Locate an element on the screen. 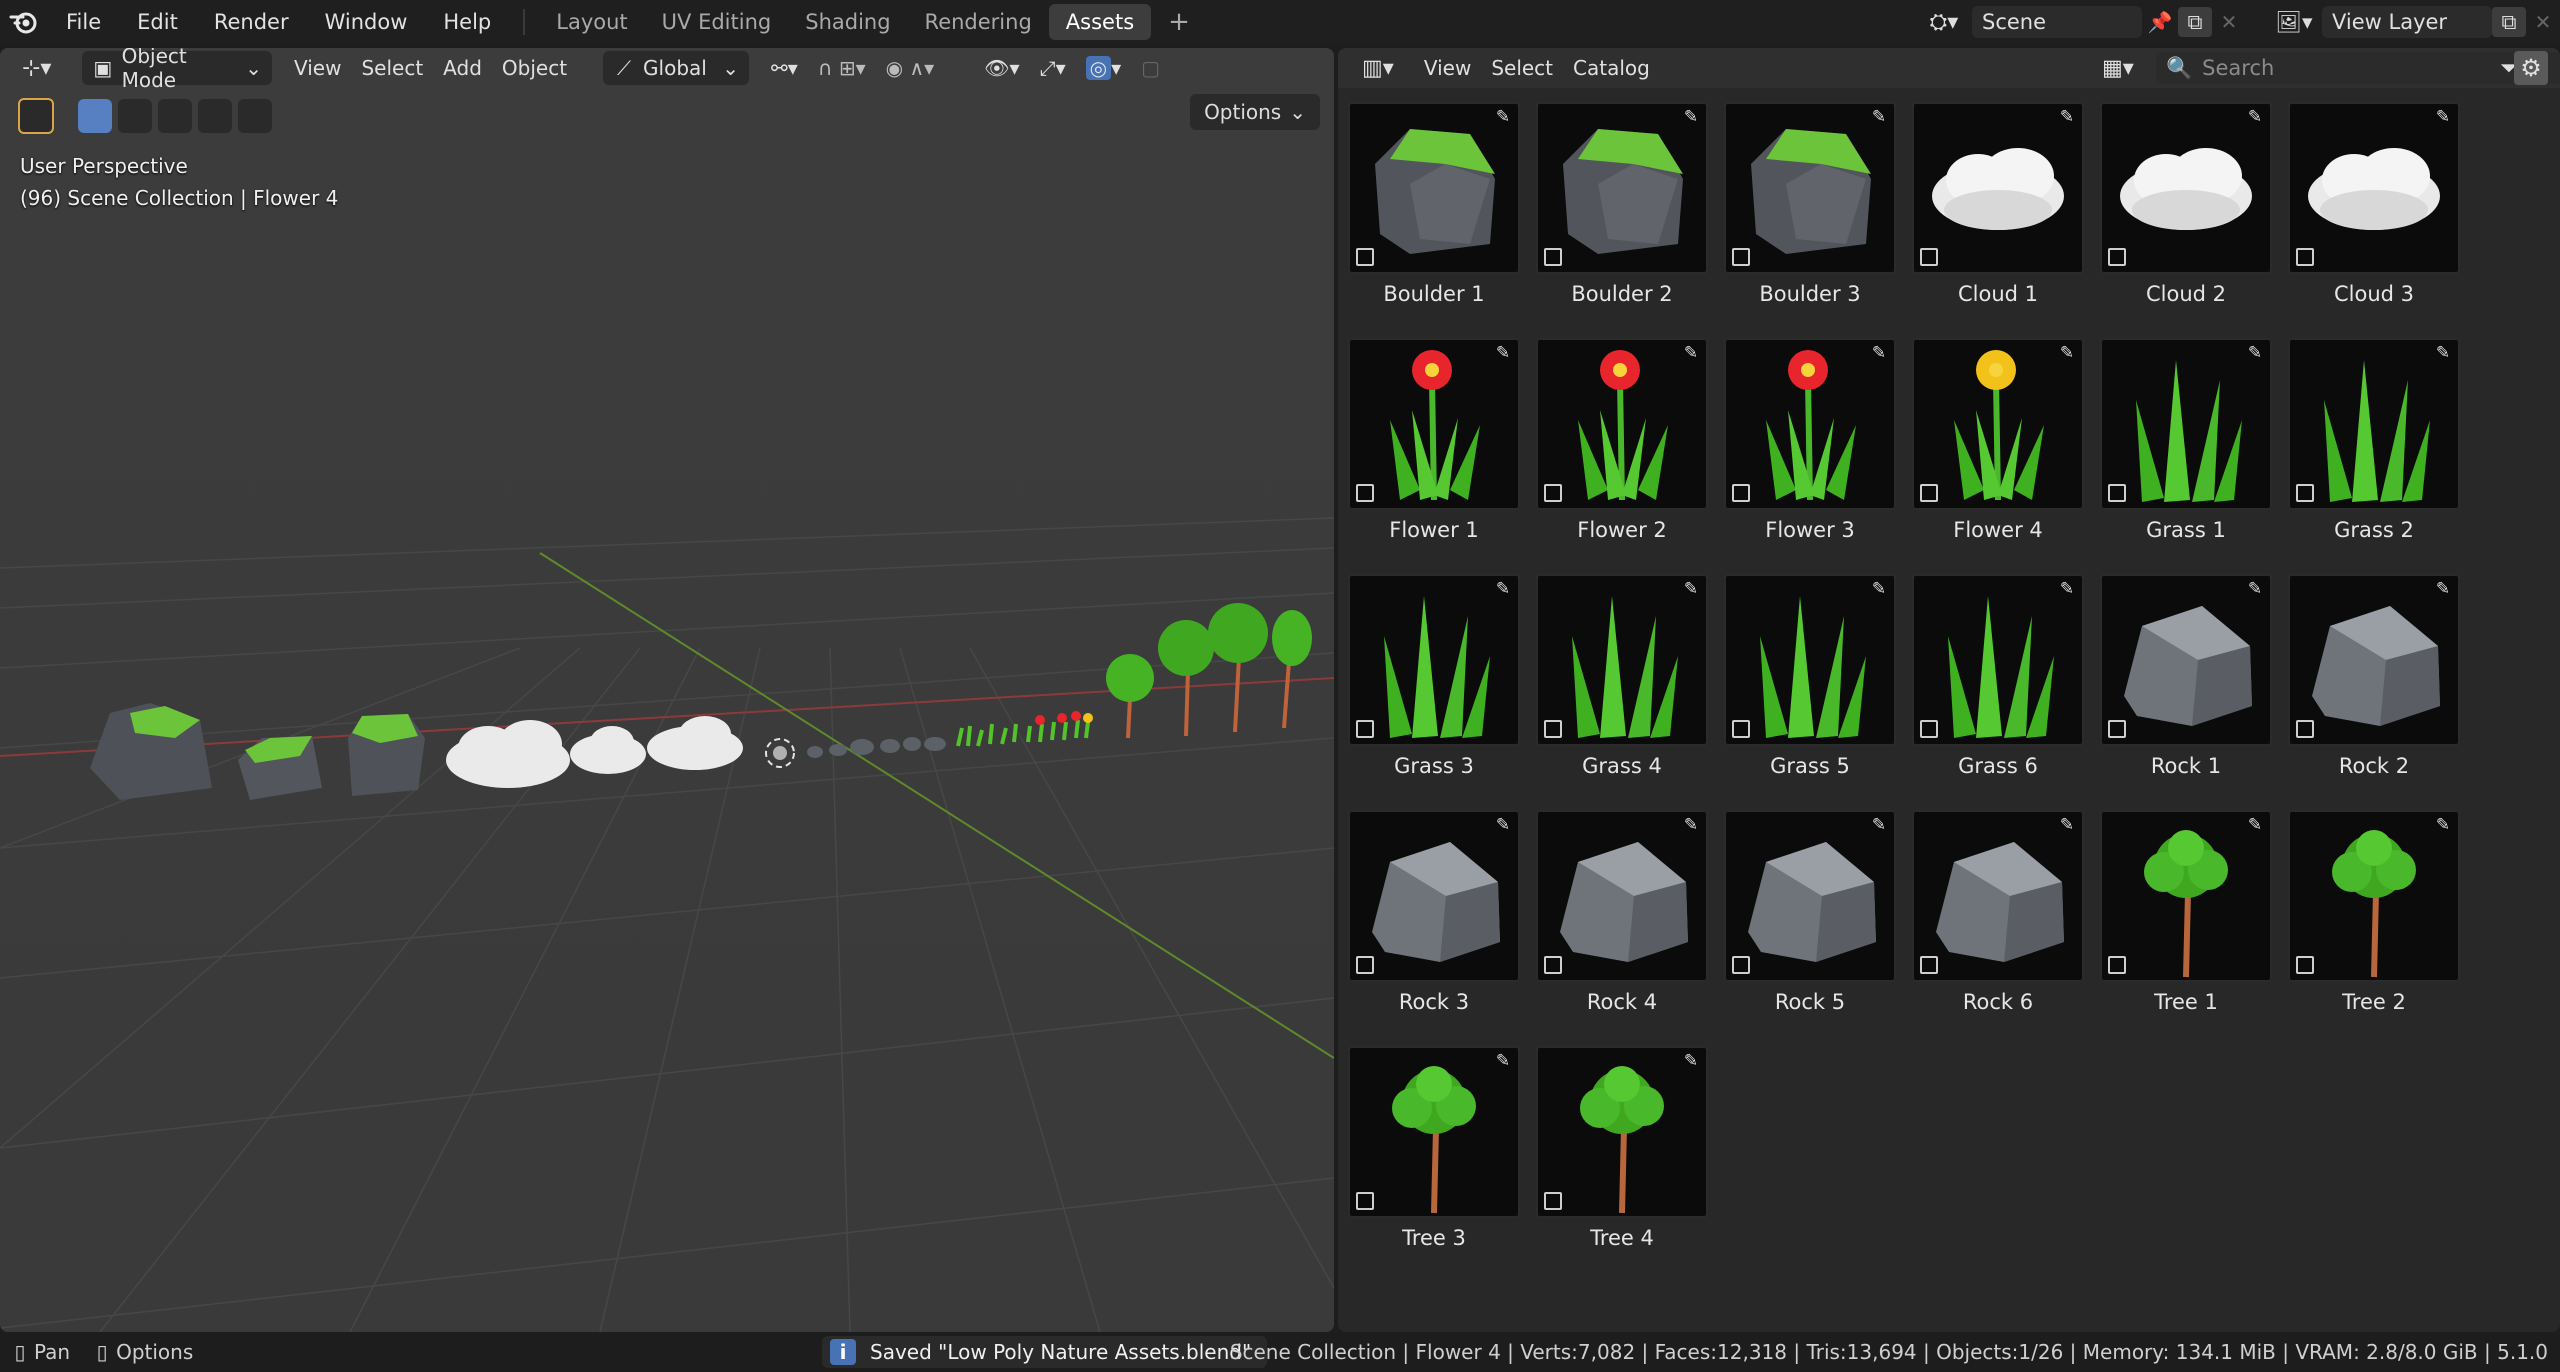 The image size is (2560, 1372). asset-item: ✎ Grass 5 is located at coordinates (1810, 689).